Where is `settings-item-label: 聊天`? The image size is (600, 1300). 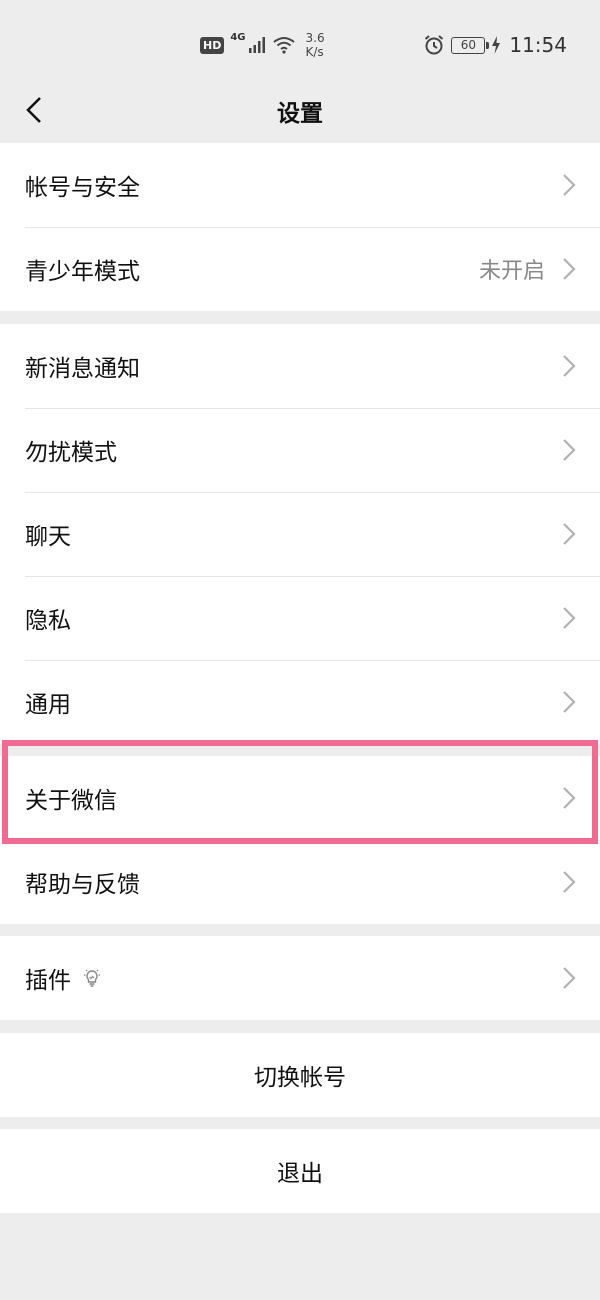
settings-item-label: 聊天 is located at coordinates (48, 537).